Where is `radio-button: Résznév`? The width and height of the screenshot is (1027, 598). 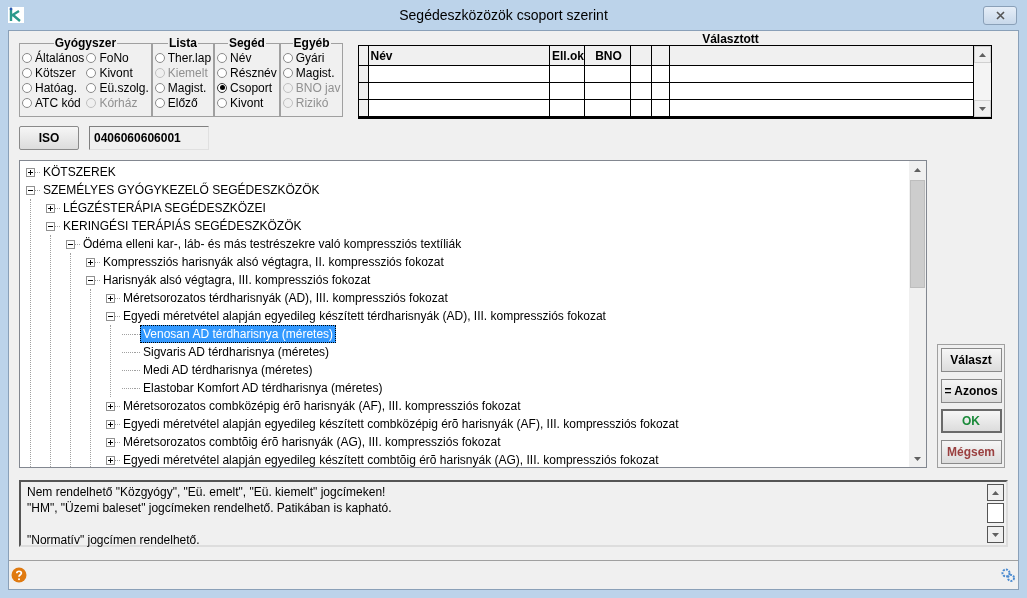 radio-button: Résznév is located at coordinates (247, 72).